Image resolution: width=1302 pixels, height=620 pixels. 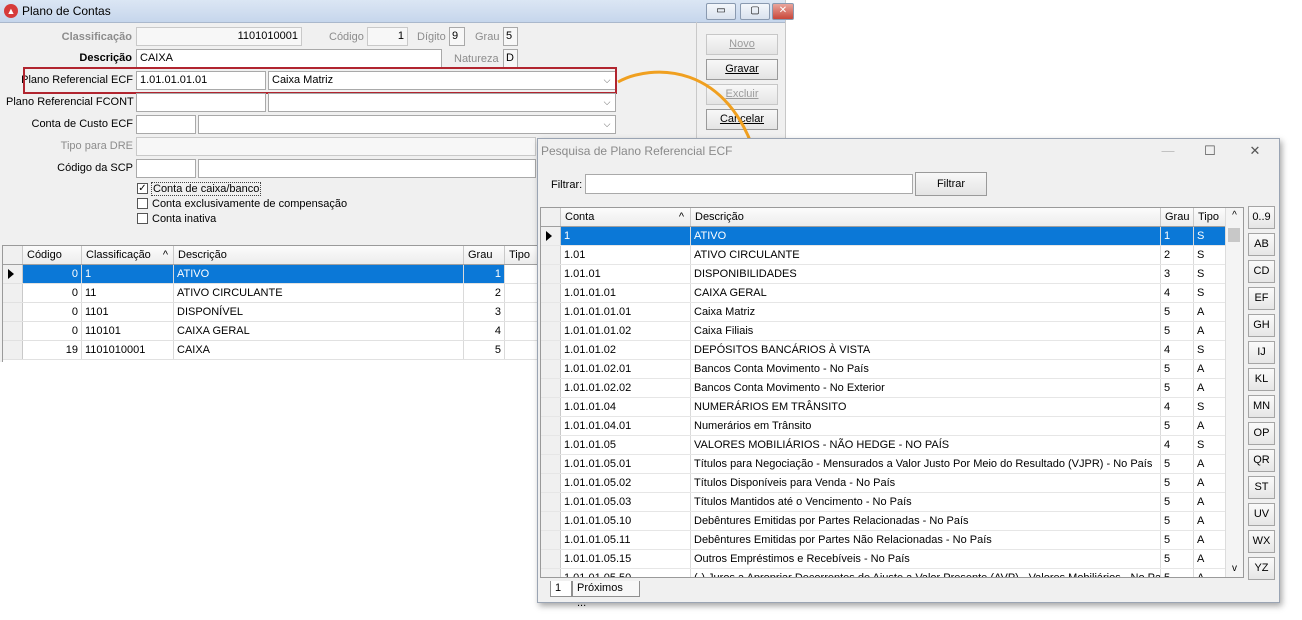 I want to click on alpha-button-cd: CD, so click(x=1261, y=271).